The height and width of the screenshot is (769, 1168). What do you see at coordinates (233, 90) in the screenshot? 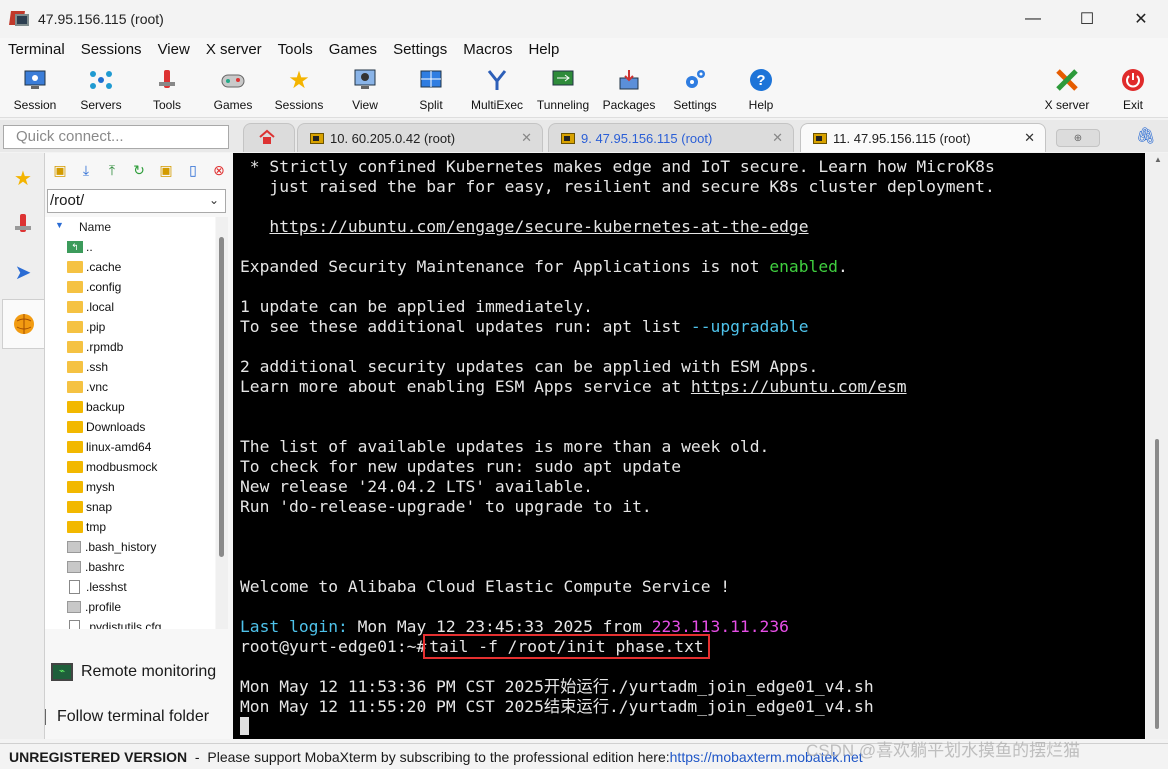
I see `games-button: Games` at bounding box center [233, 90].